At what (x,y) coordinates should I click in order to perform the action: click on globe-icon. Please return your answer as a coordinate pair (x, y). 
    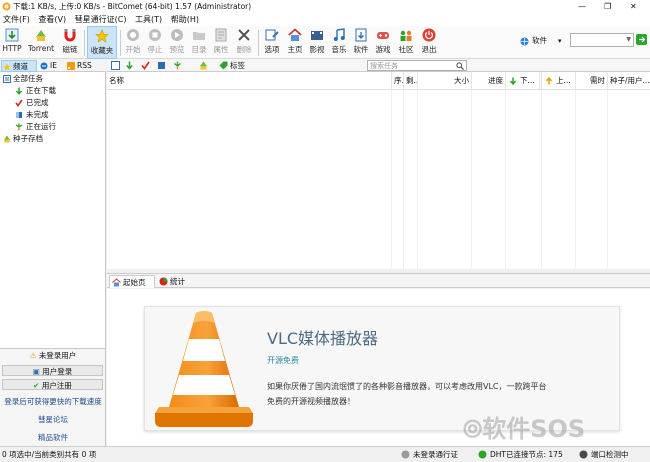
    Looking at the image, I should click on (524, 41).